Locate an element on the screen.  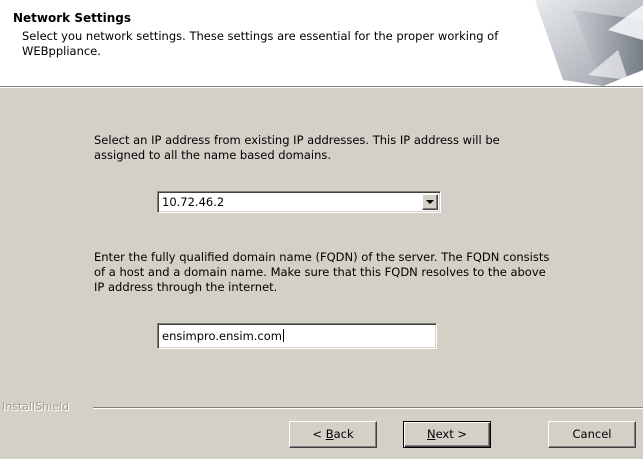
cancel-button: Cancel is located at coordinates (592, 434).